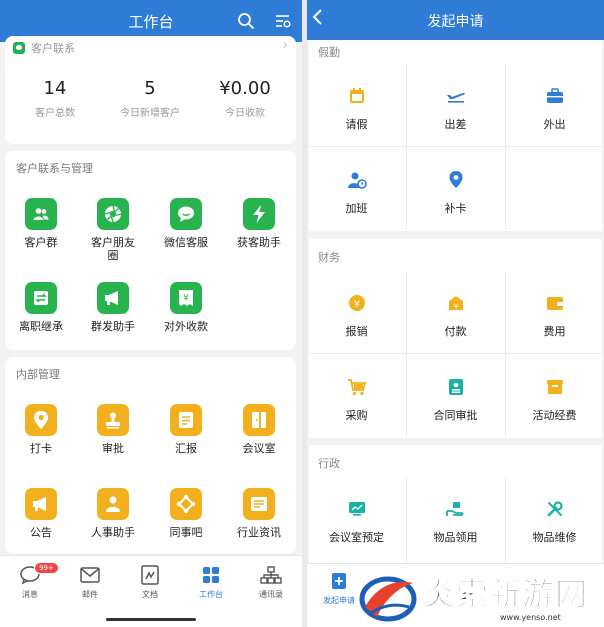  Describe the element at coordinates (41, 298) in the screenshot. I see `transfer-icon` at that location.